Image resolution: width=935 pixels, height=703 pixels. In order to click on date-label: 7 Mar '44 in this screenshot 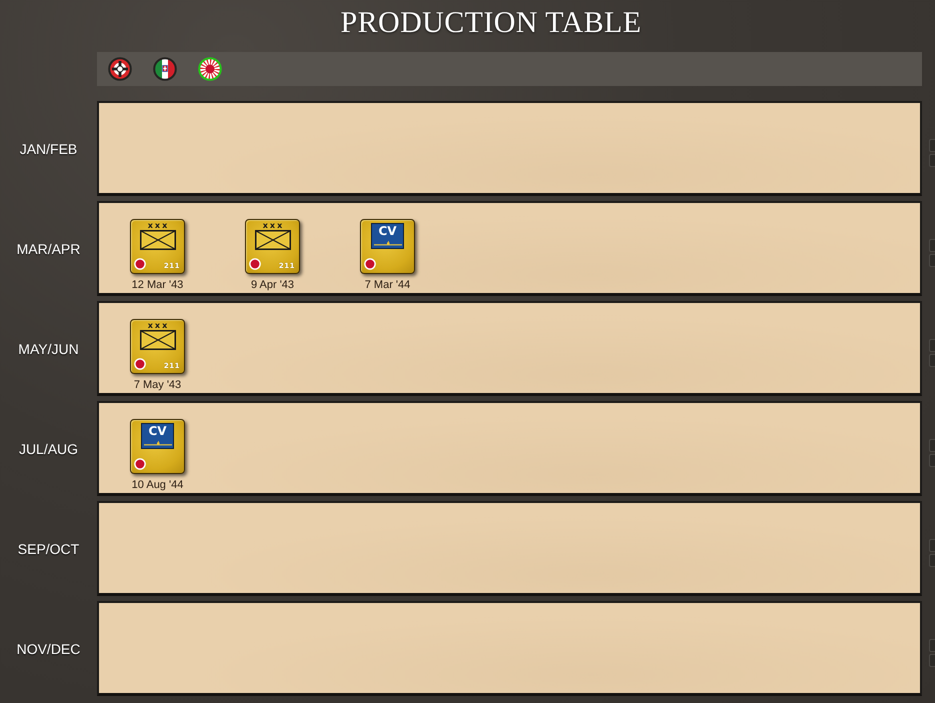, I will do `click(387, 285)`.